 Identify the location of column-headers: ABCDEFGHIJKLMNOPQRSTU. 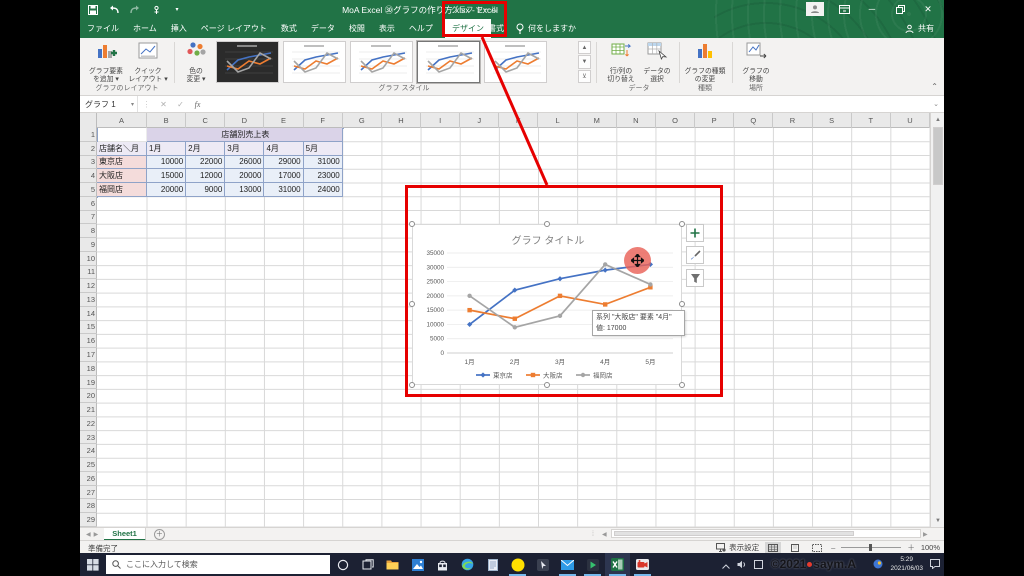
(505, 120).